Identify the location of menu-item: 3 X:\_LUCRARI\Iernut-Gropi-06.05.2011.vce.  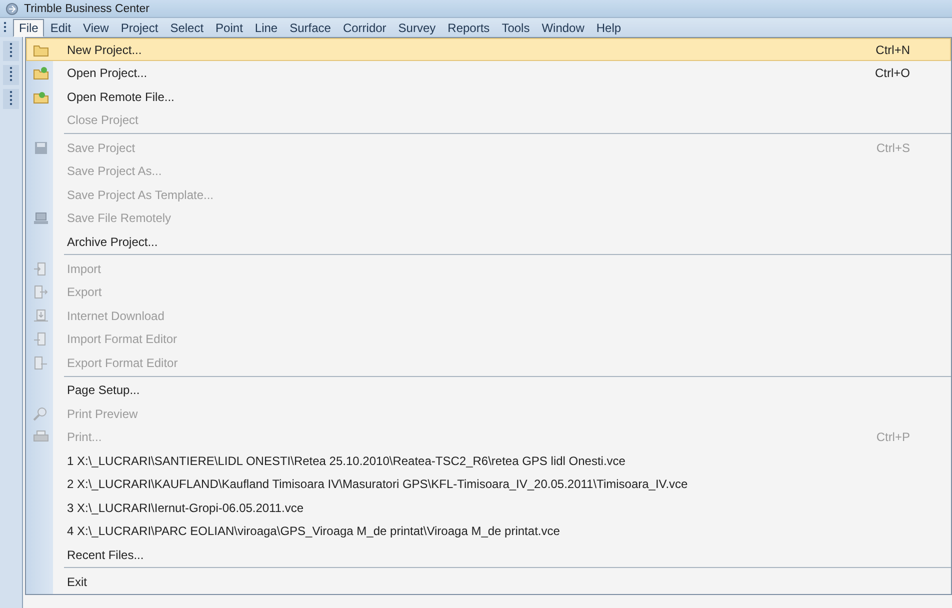
(488, 508).